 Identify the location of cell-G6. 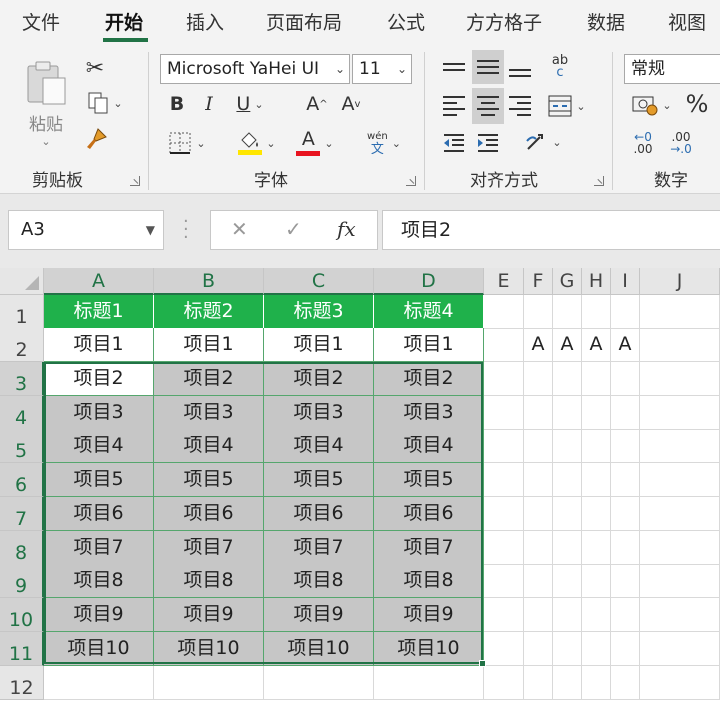
(567, 480).